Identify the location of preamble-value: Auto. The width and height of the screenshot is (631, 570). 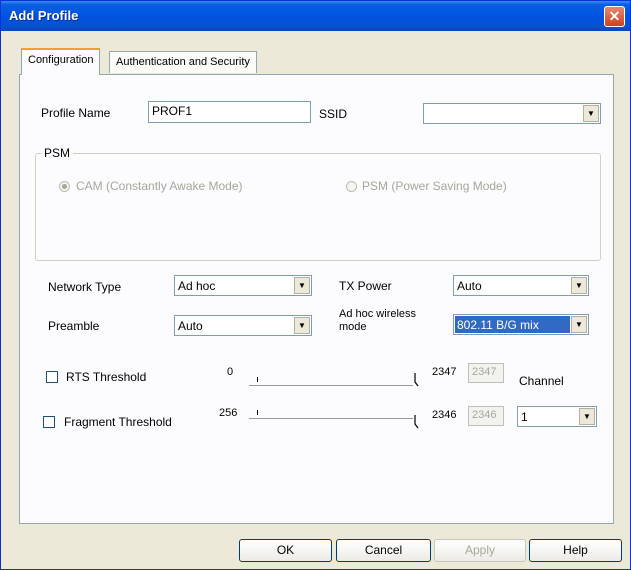
(190, 326).